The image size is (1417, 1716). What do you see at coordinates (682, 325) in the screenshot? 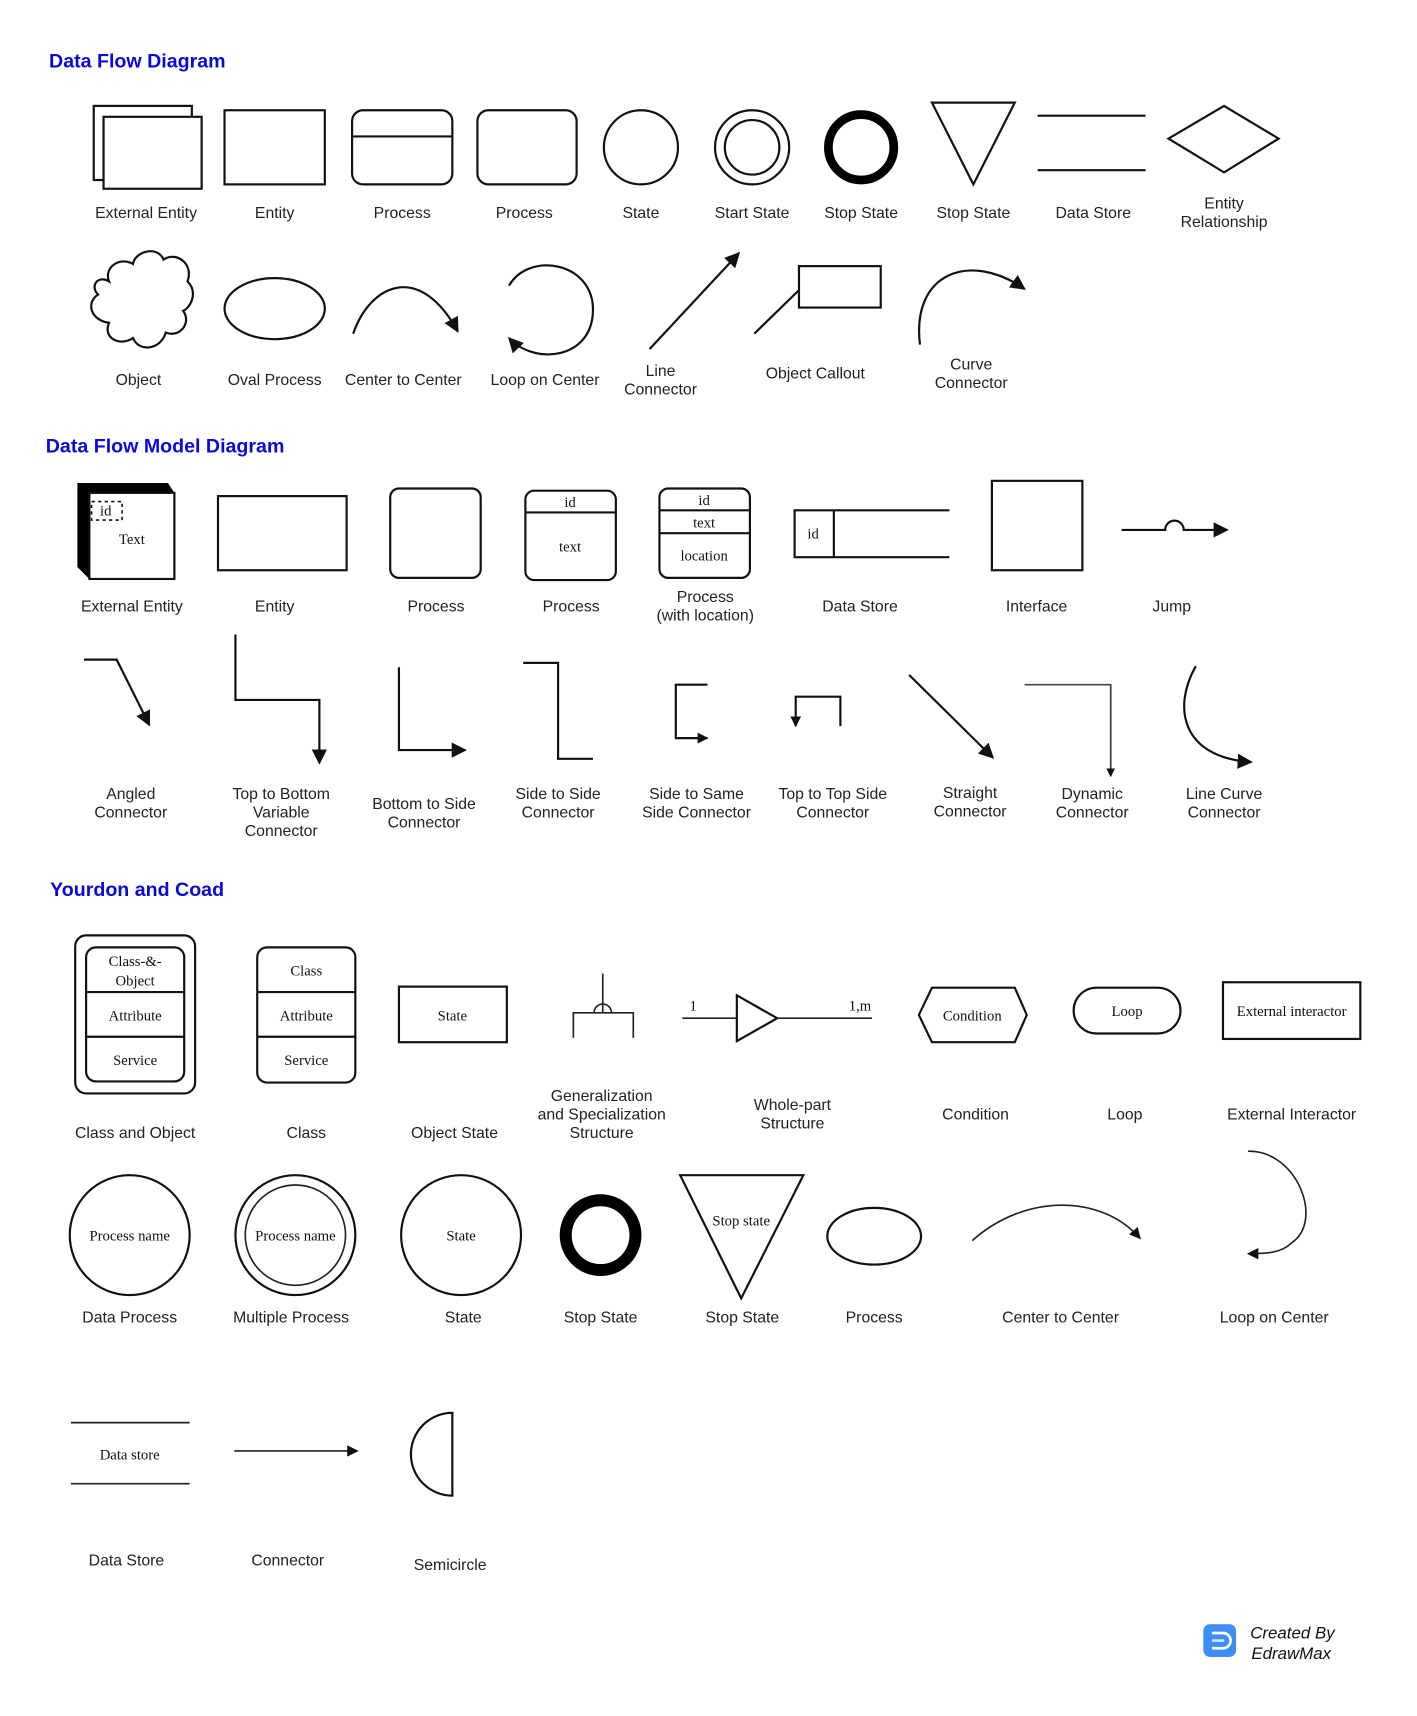
I see `connector-line: Line Connector` at bounding box center [682, 325].